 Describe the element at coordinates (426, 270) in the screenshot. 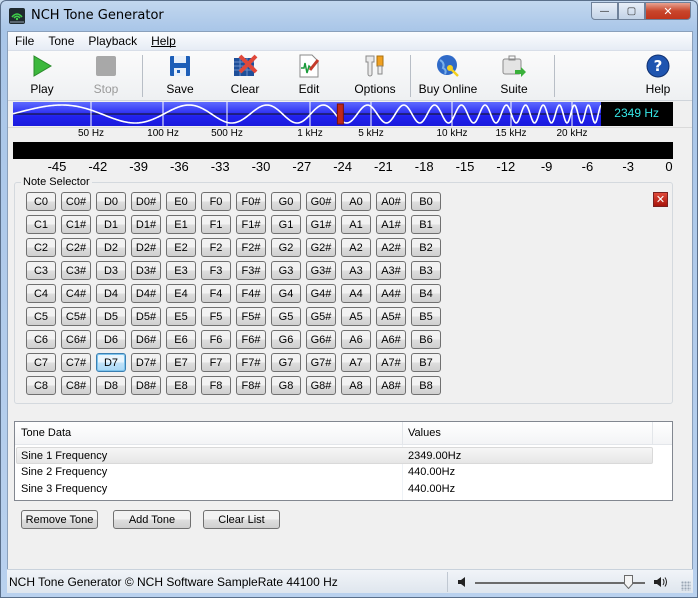

I see `note-button: B3` at that location.